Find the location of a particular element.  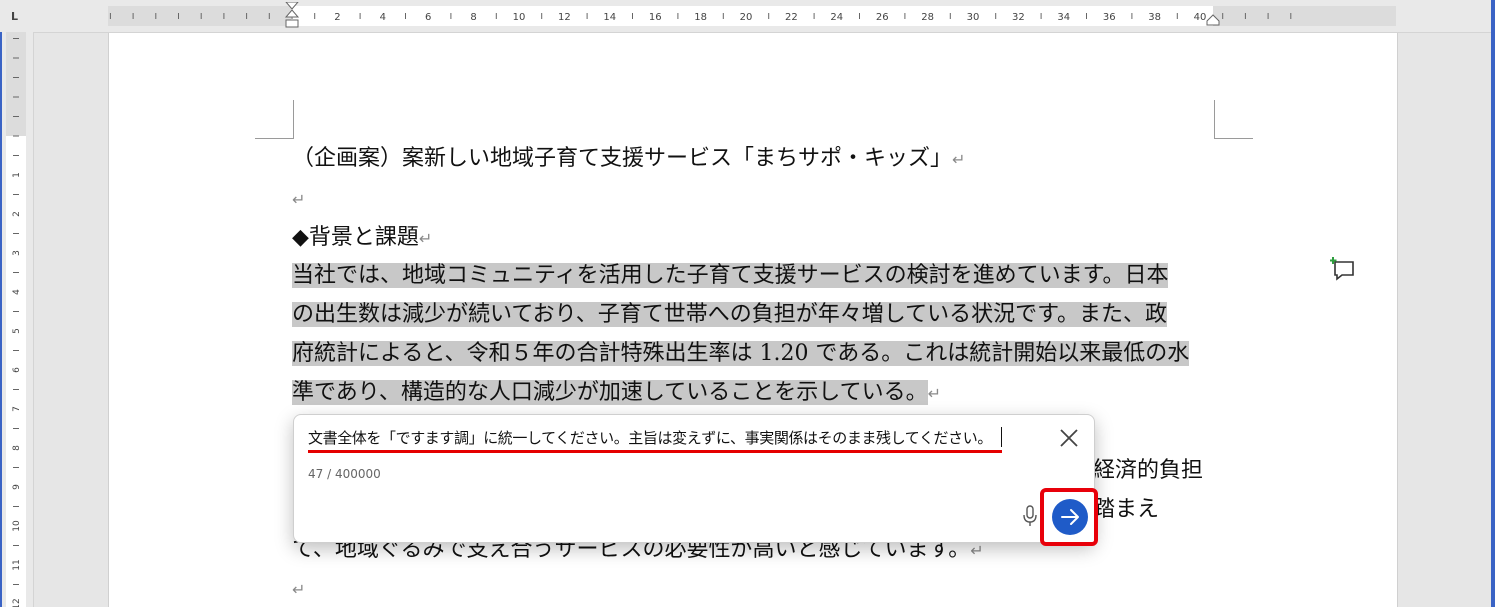

ruler-label: 16 is located at coordinates (655, 17).